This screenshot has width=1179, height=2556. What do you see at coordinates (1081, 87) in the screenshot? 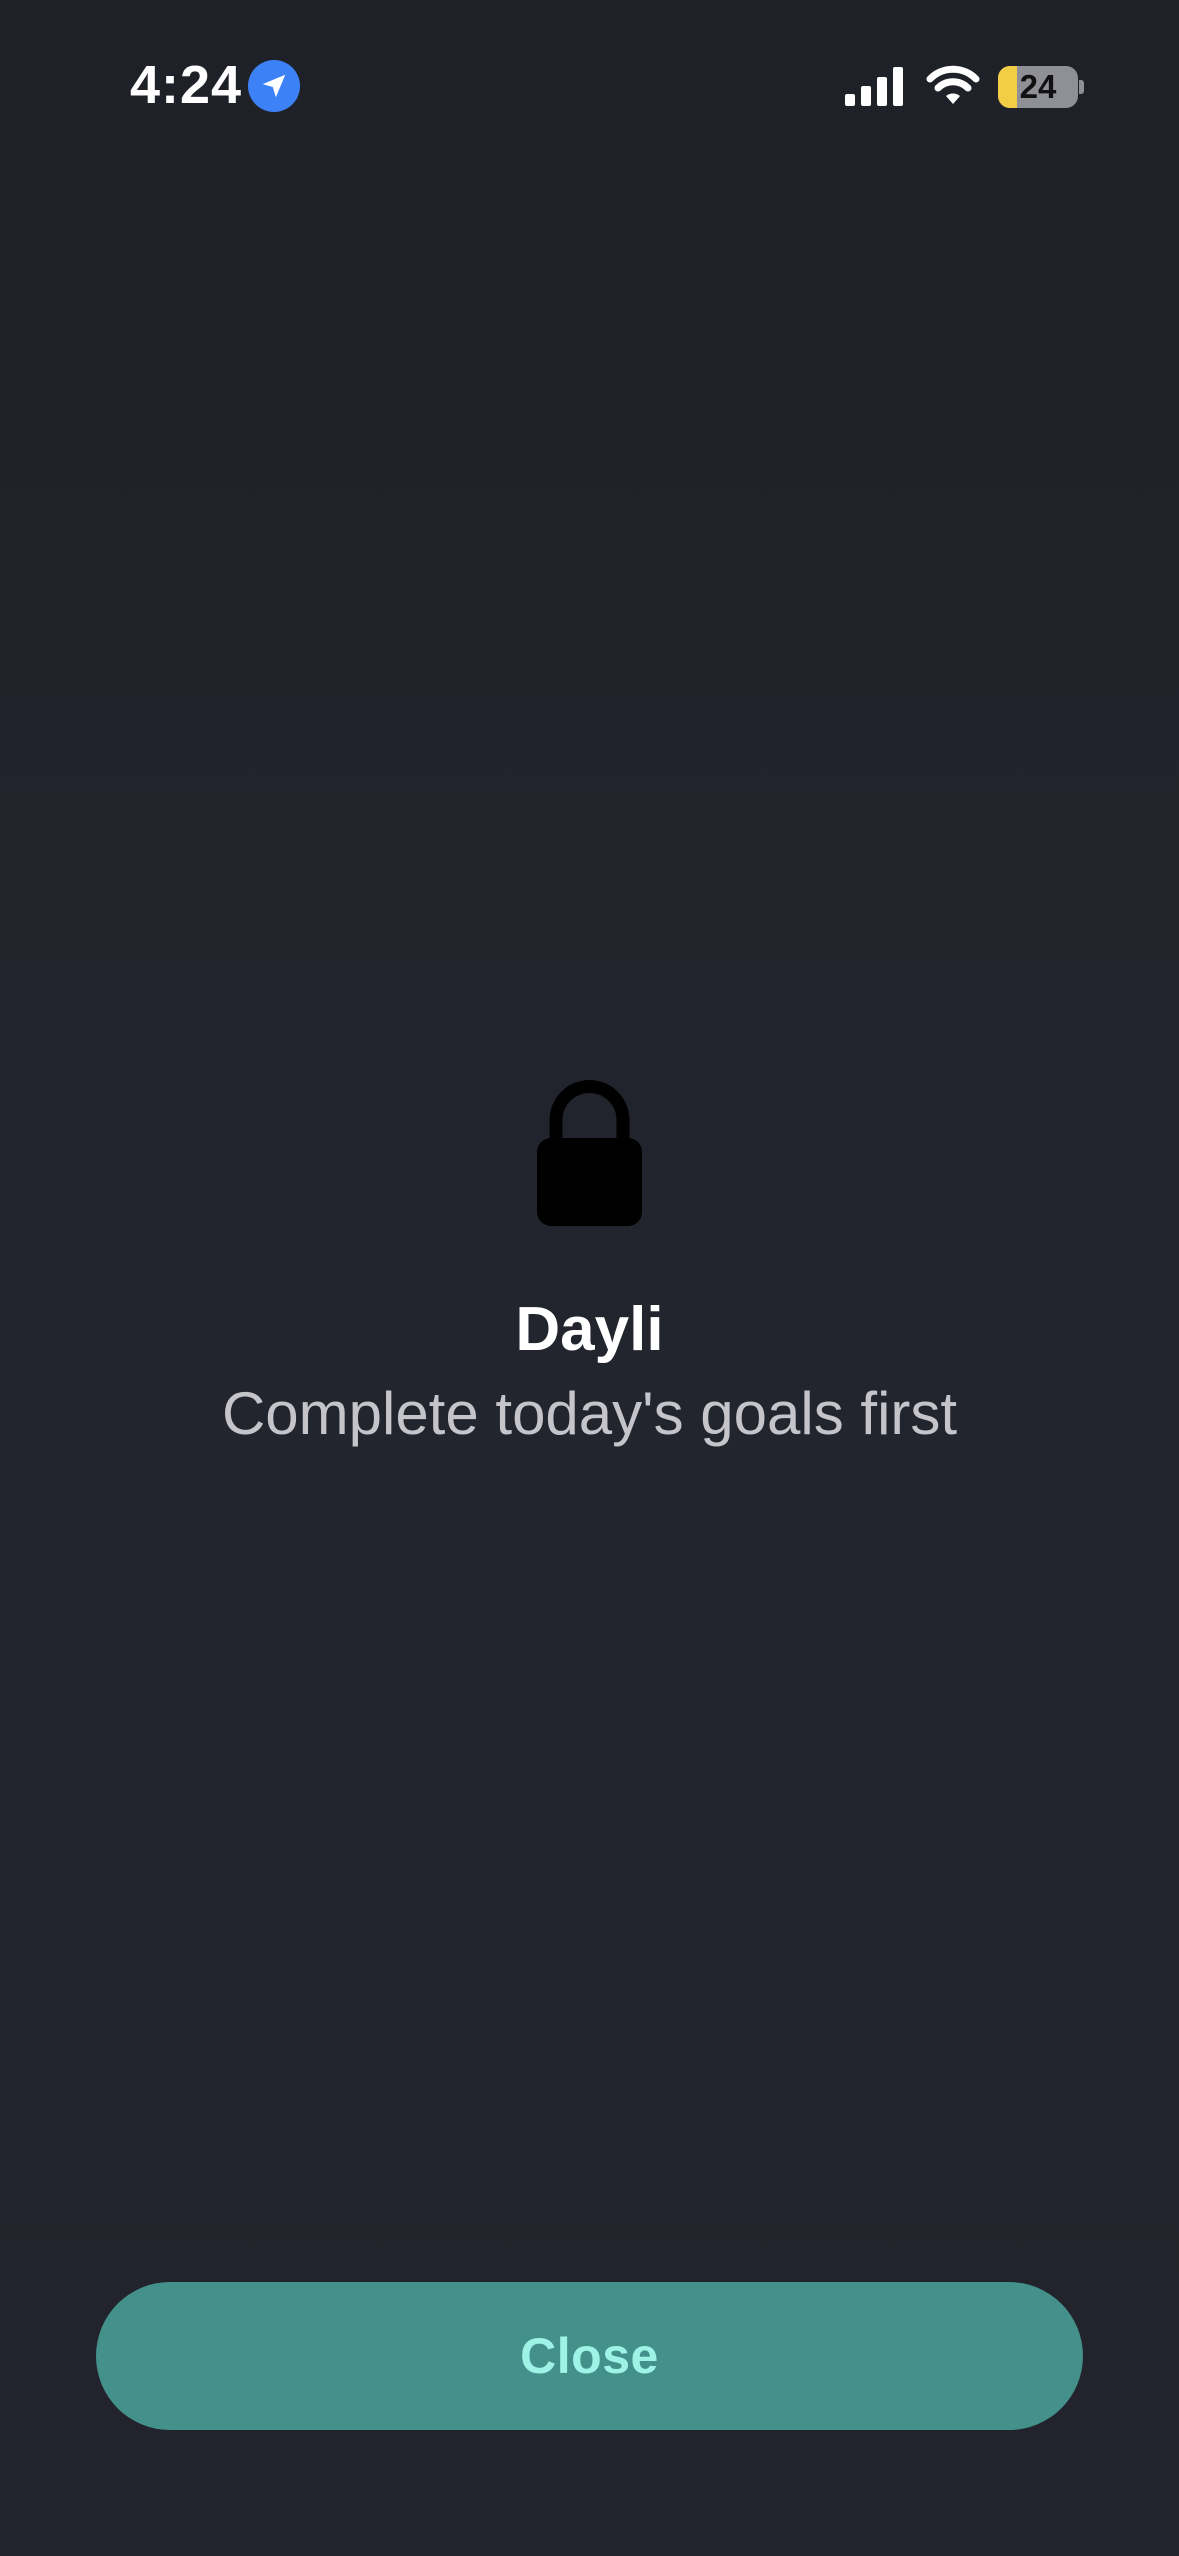
I see `battery-cap` at bounding box center [1081, 87].